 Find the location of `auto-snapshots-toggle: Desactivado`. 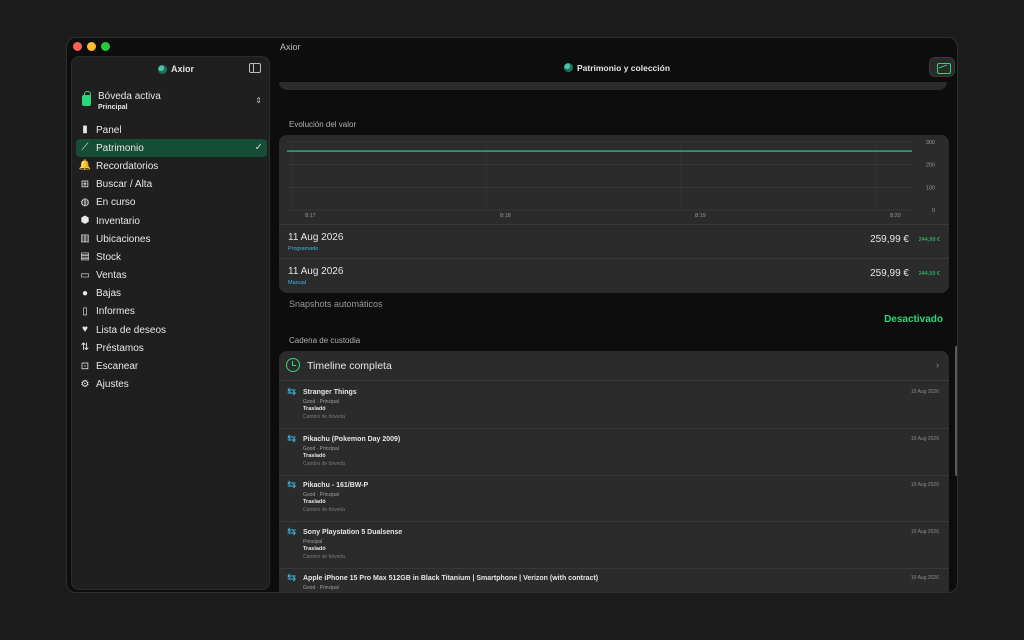

auto-snapshots-toggle: Desactivado is located at coordinates (913, 319).